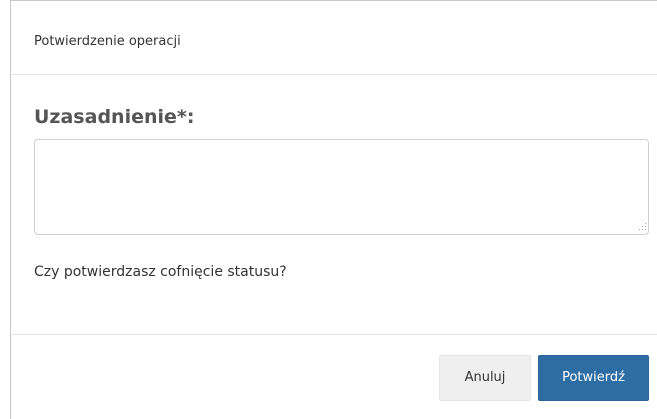 The height and width of the screenshot is (419, 657). I want to click on cancel-button: Anuluj, so click(485, 378).